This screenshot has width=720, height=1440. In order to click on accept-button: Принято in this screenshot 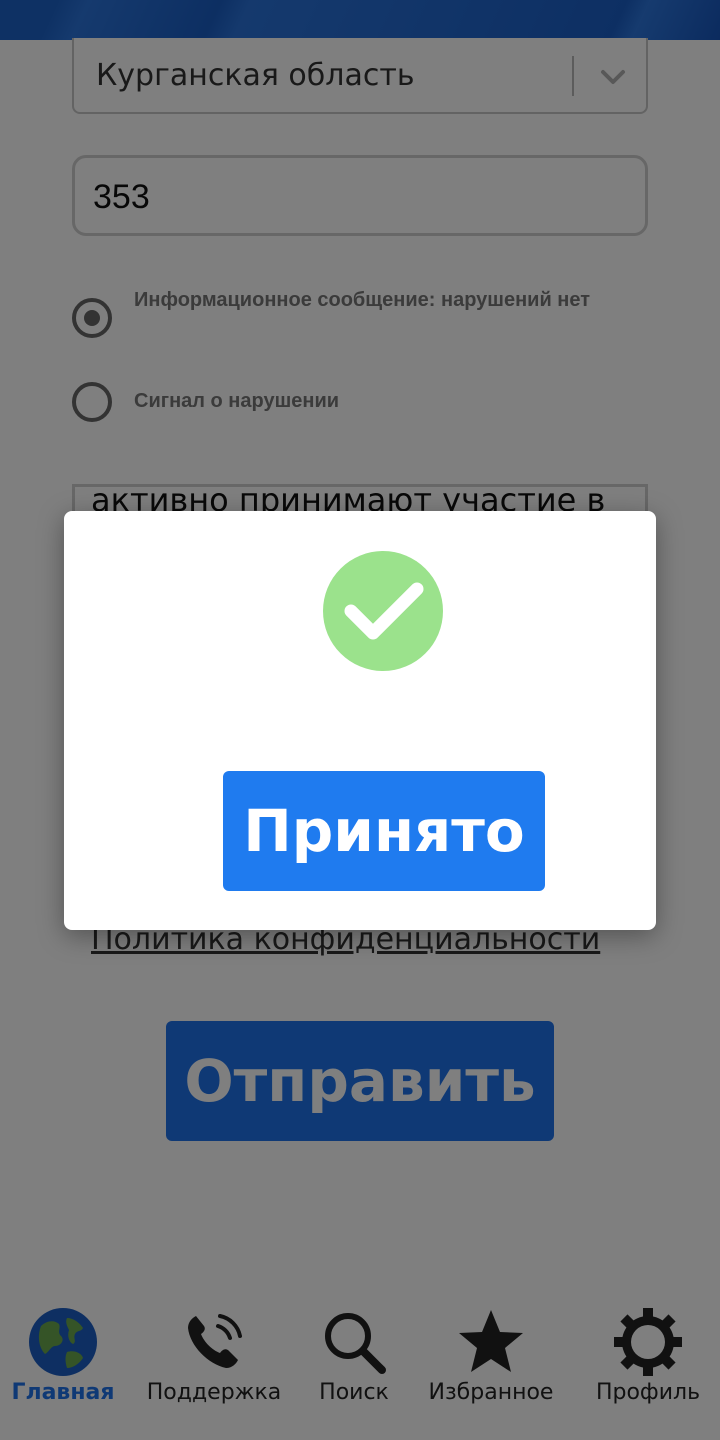, I will do `click(384, 831)`.